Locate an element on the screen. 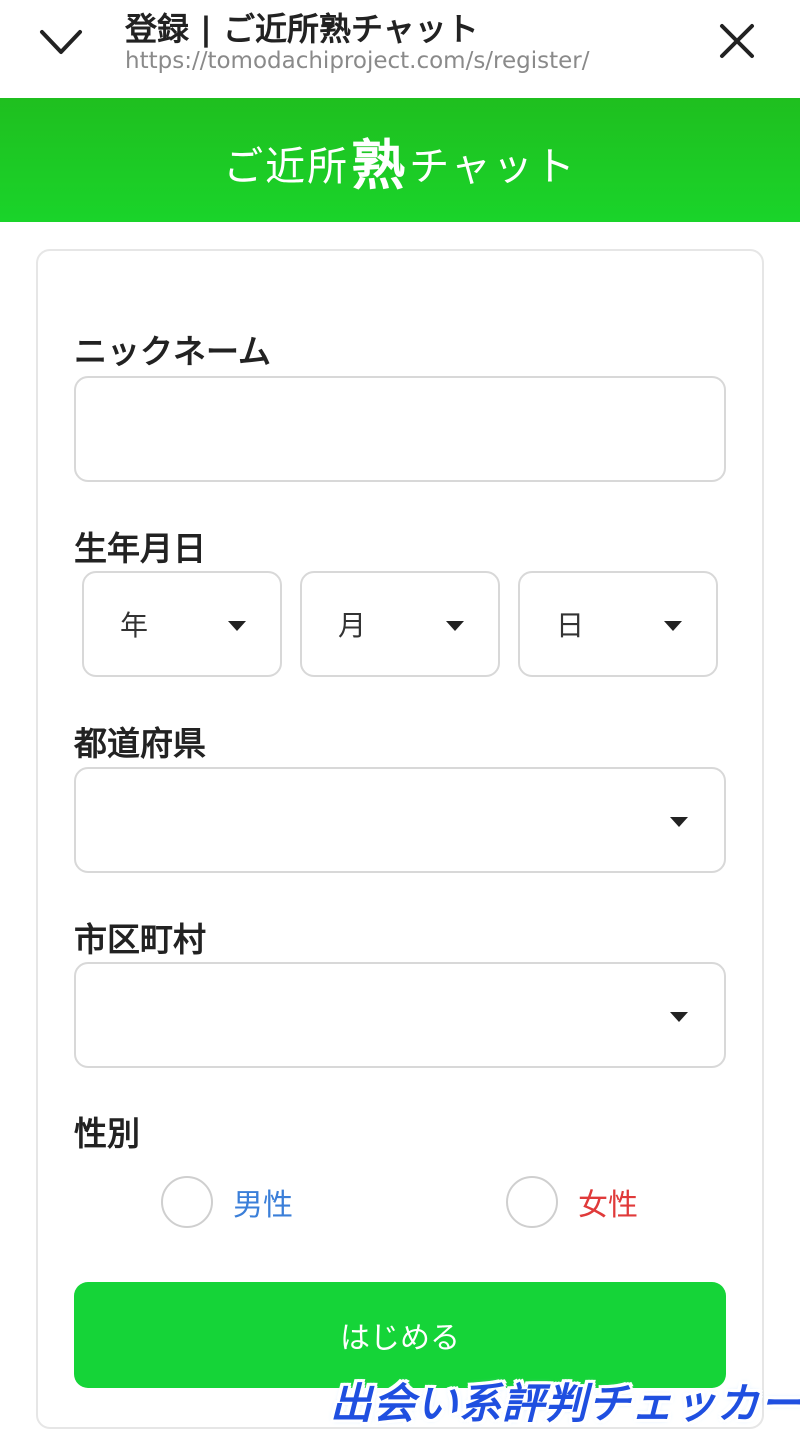 The image size is (800, 1456). site-logo: ご近所 熟 チャット is located at coordinates (400, 163).